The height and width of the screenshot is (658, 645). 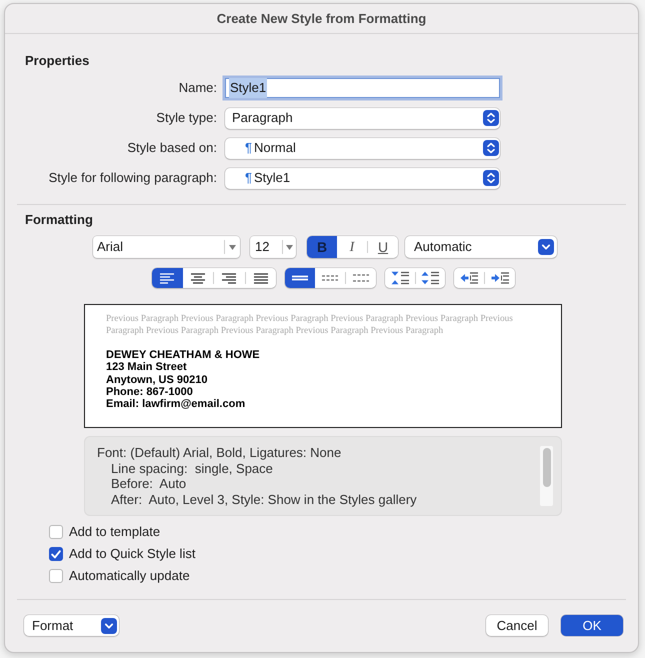 I want to click on decrease-indent-icon, so click(x=469, y=278).